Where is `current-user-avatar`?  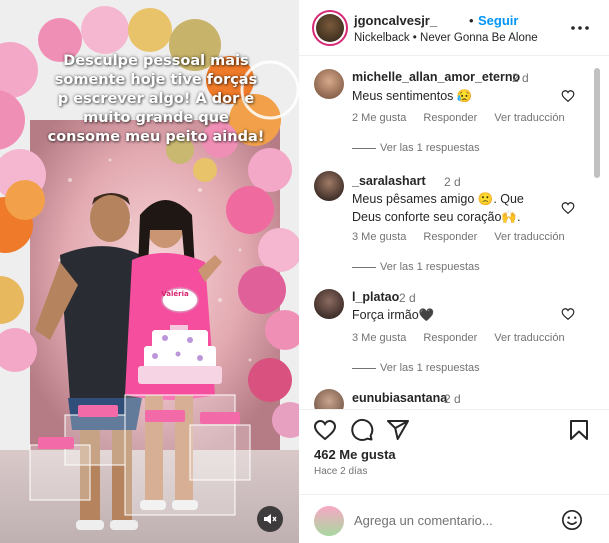 current-user-avatar is located at coordinates (329, 521).